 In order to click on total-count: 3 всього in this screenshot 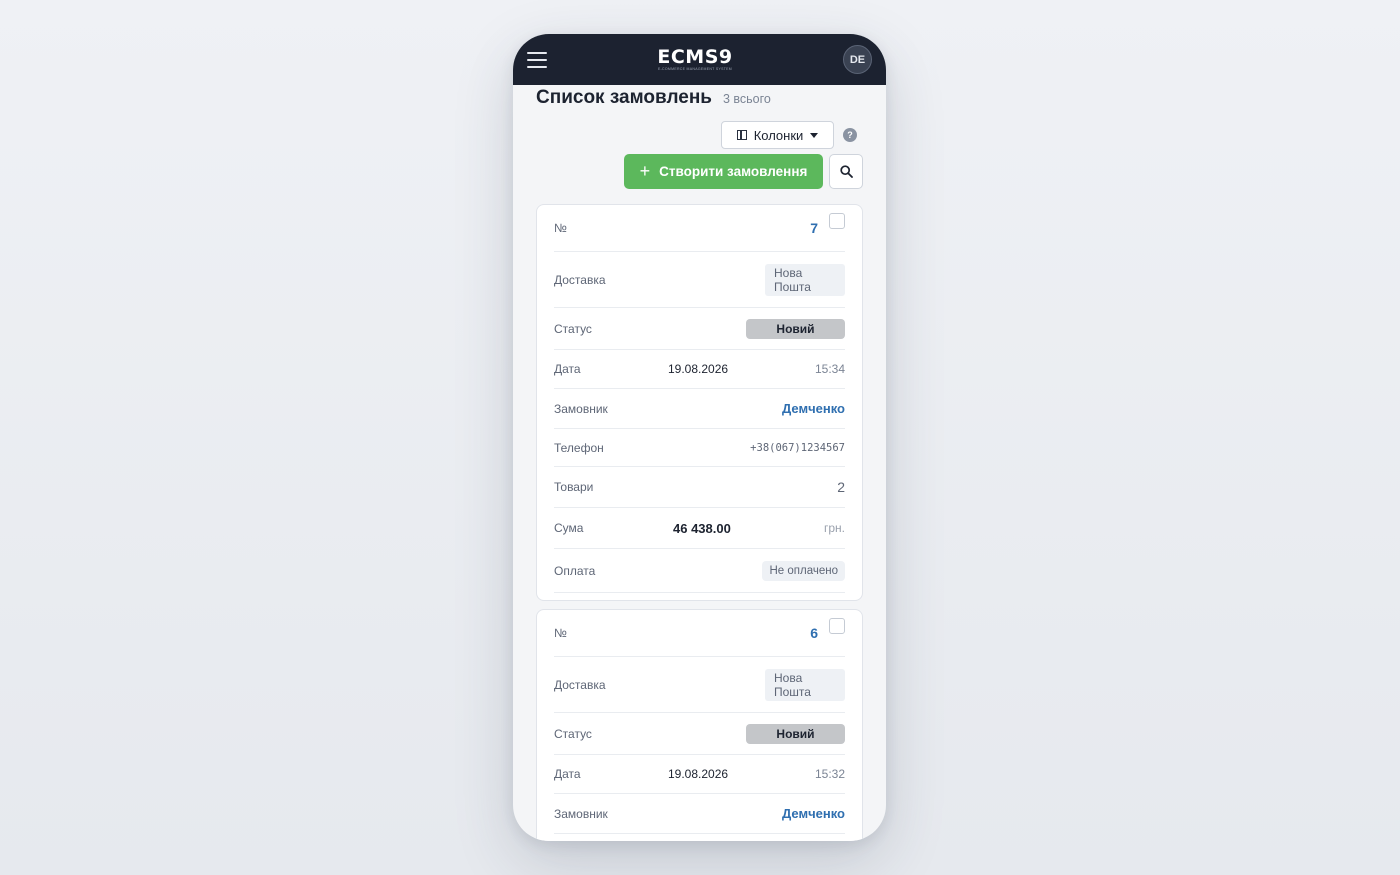, I will do `click(746, 99)`.